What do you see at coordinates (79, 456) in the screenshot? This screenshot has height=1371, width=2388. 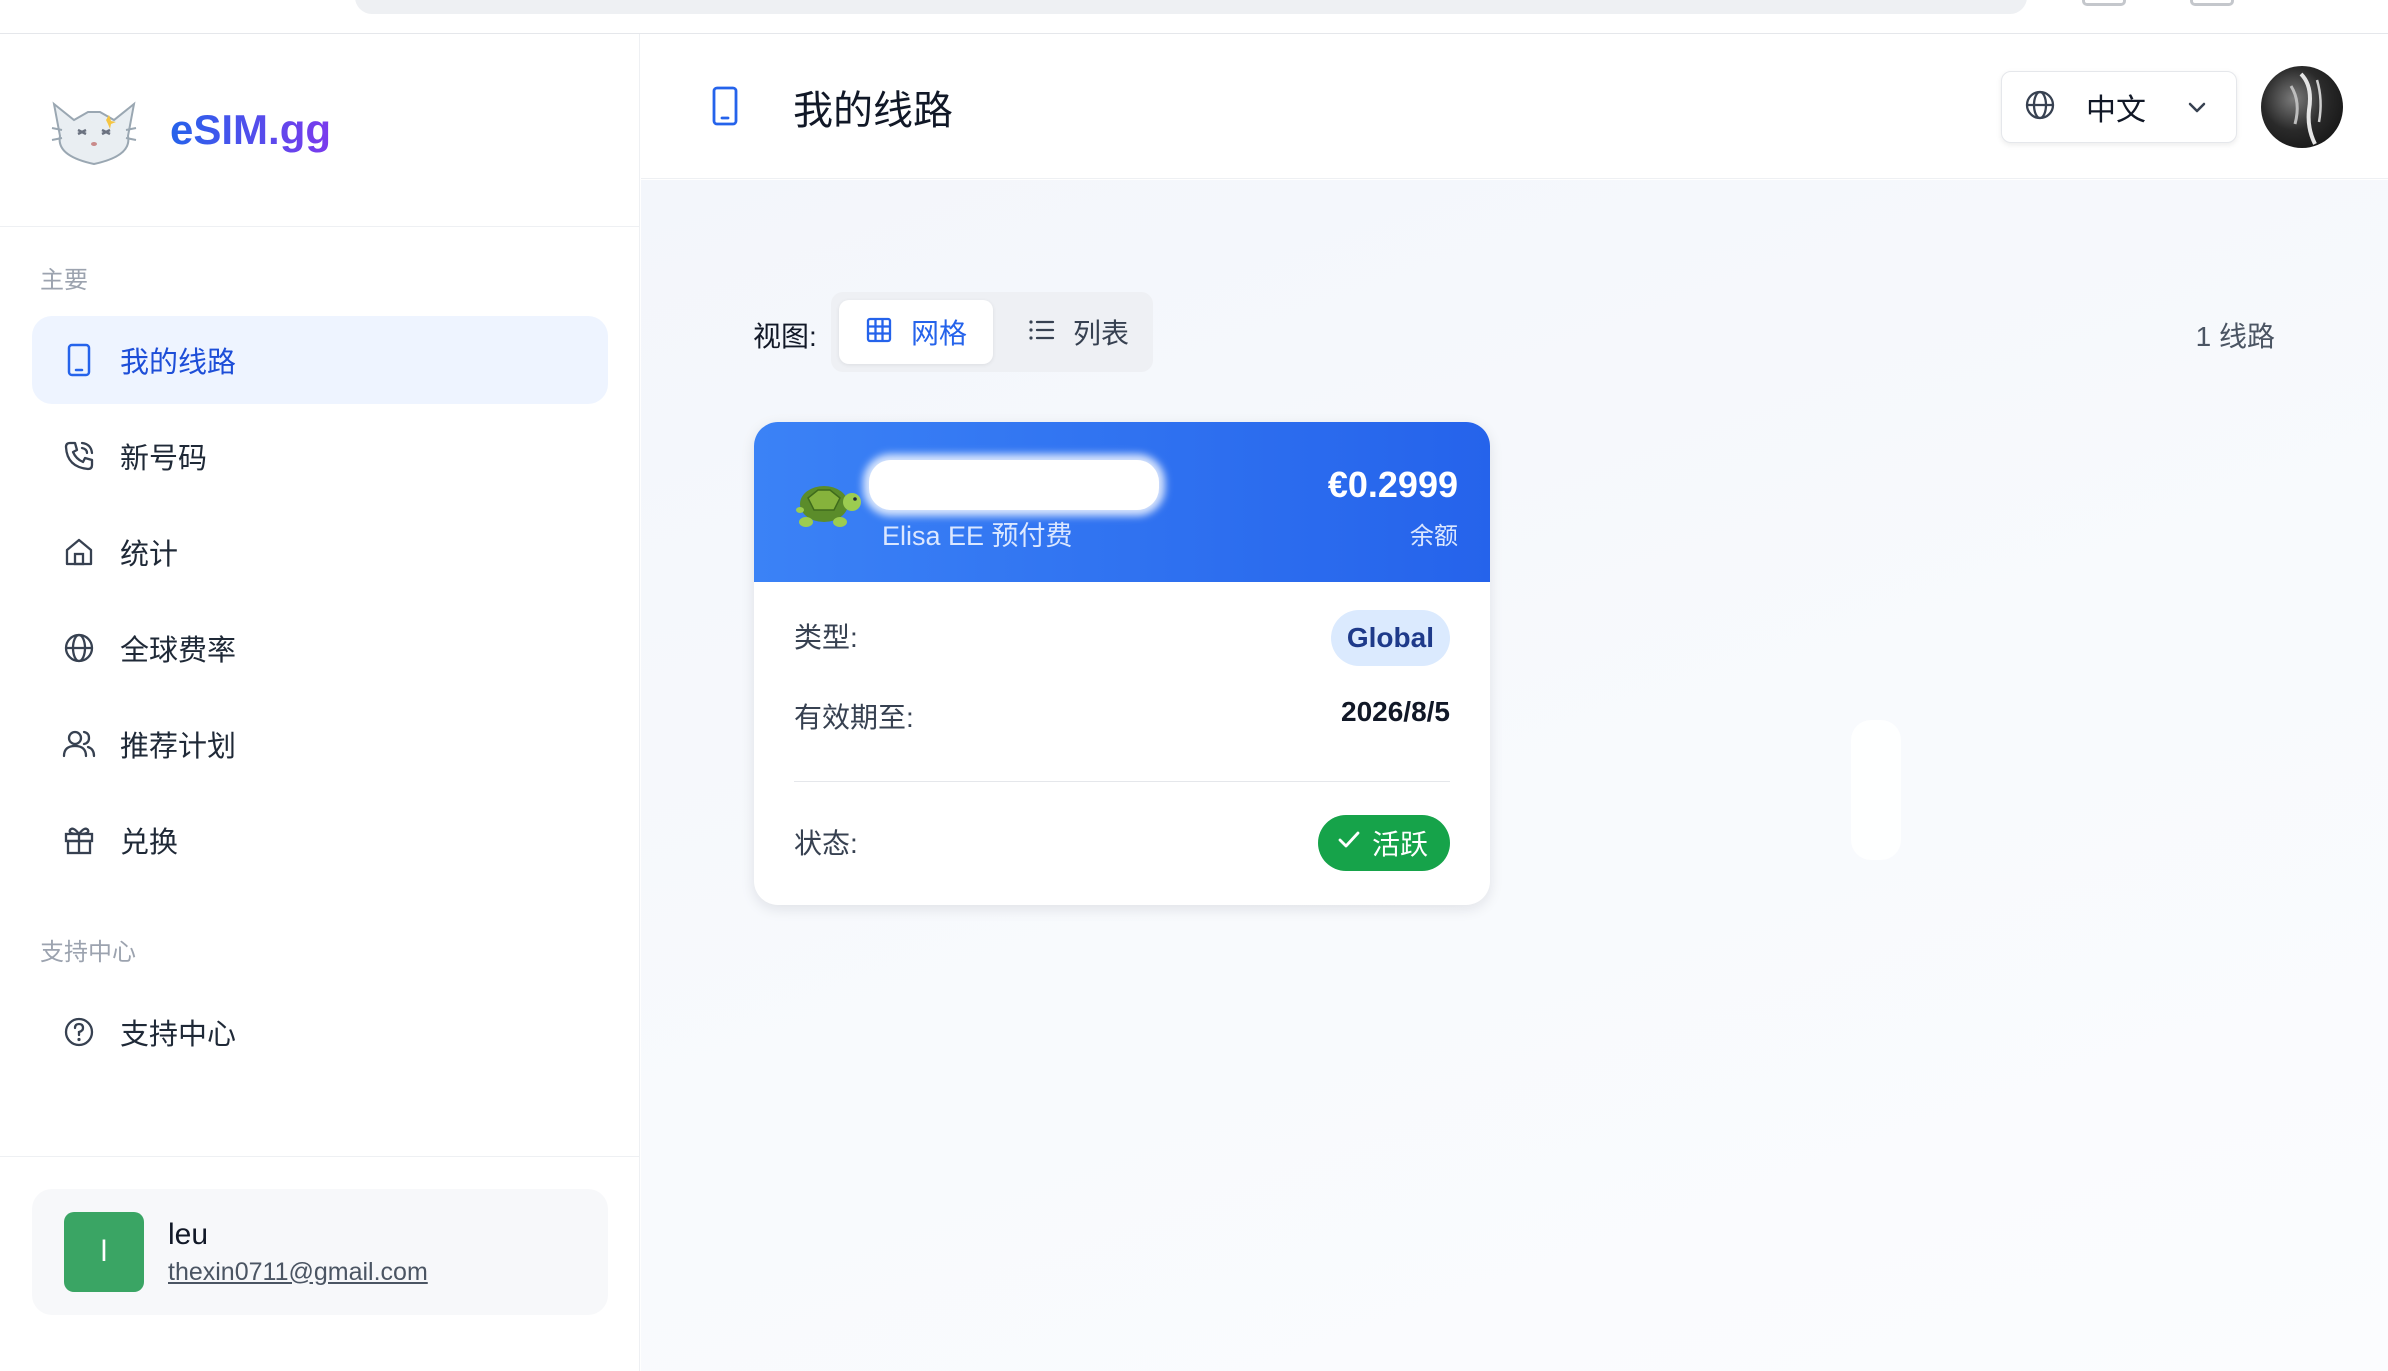 I see `phone-call-icon` at bounding box center [79, 456].